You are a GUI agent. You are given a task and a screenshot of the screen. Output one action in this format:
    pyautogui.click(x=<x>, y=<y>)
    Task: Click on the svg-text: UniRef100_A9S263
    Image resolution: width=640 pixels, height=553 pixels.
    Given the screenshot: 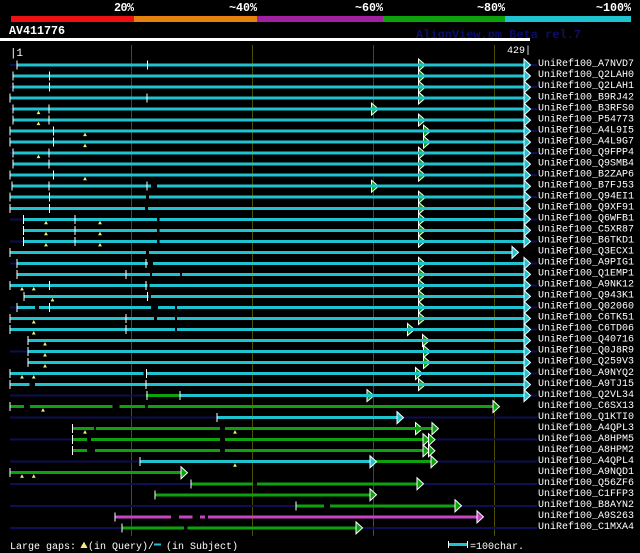 What is the action you would take?
    pyautogui.click(x=586, y=516)
    